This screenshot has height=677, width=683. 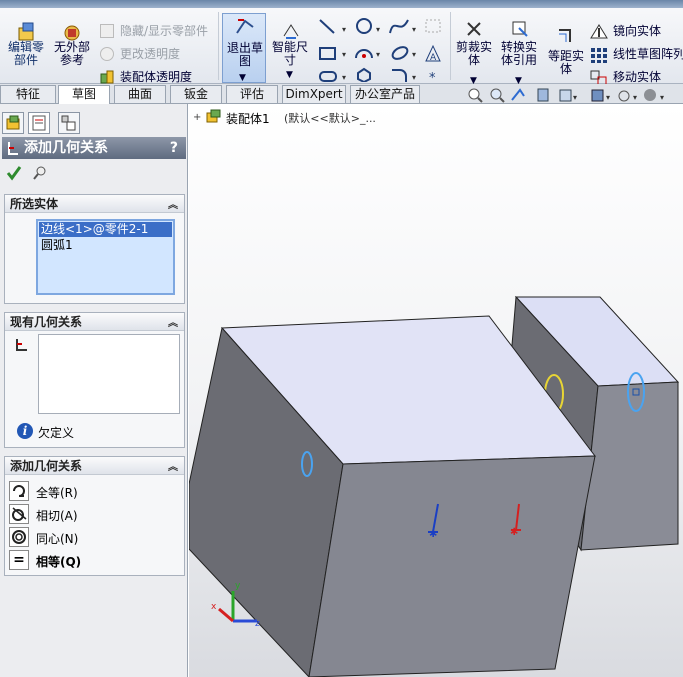 What do you see at coordinates (648, 54) in the screenshot?
I see `linear-pattern-button: 线性草图阵列` at bounding box center [648, 54].